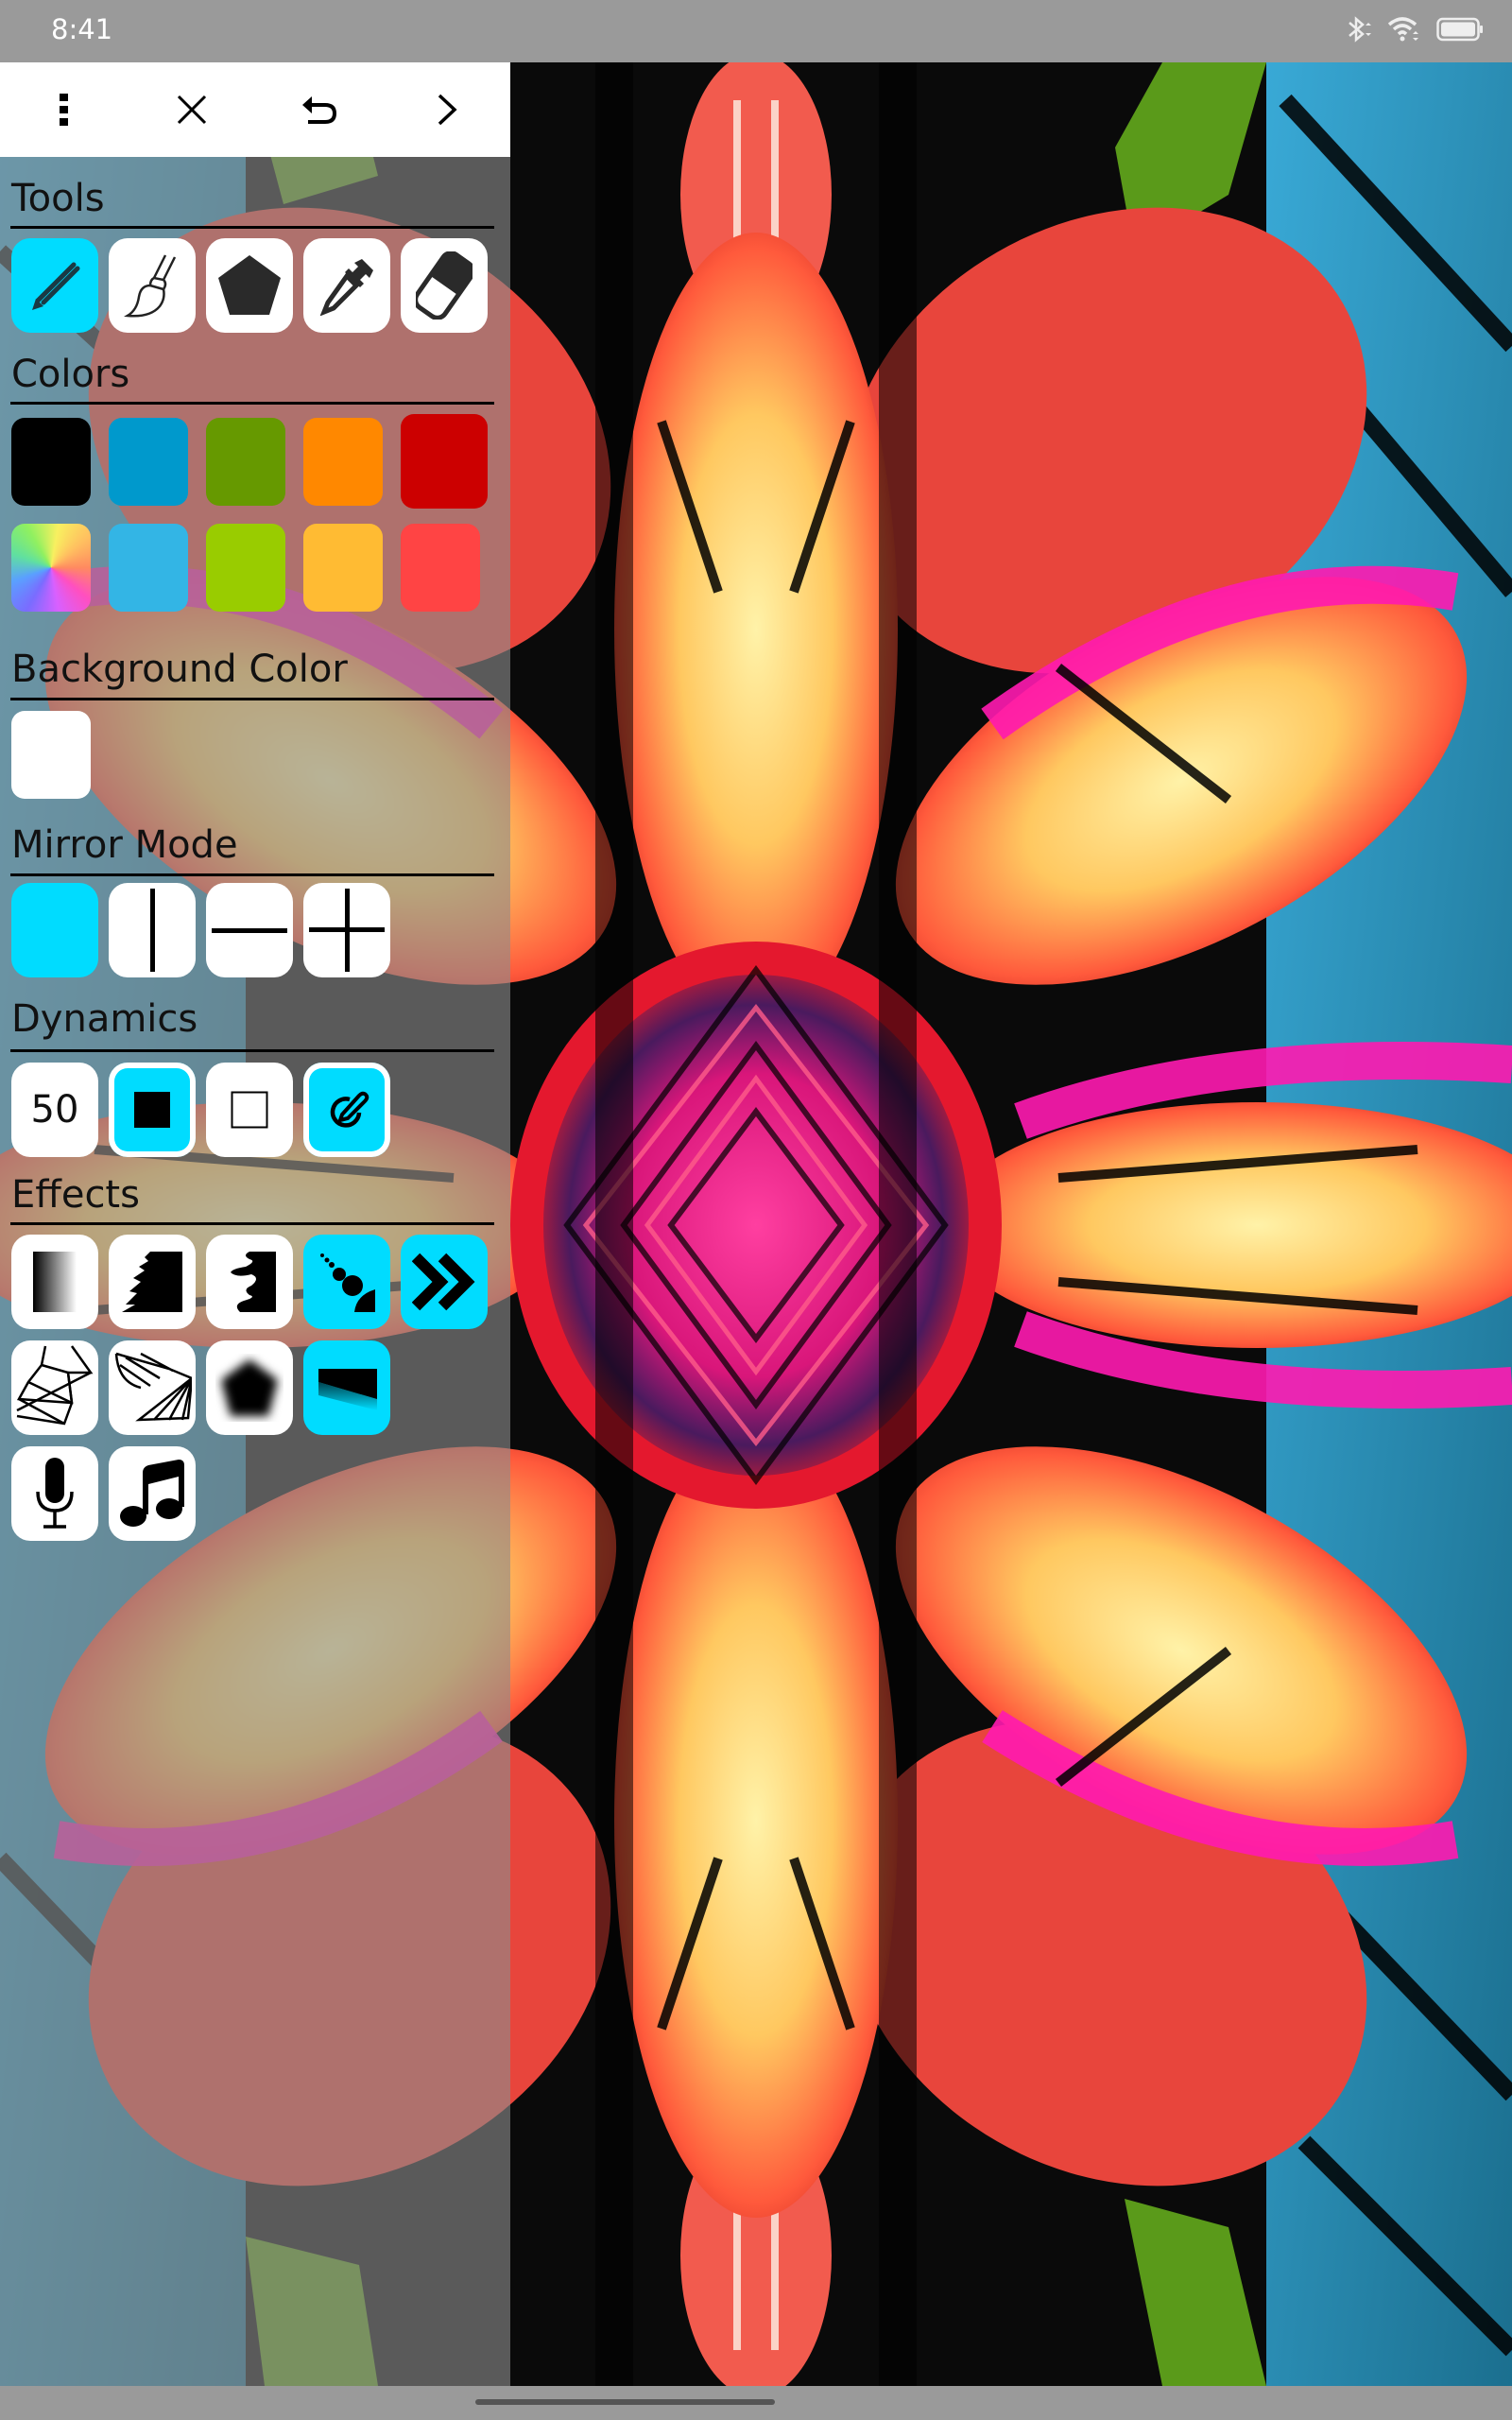 The width and height of the screenshot is (1512, 2420). What do you see at coordinates (756, 31) in the screenshot?
I see `status-bar: 8:41` at bounding box center [756, 31].